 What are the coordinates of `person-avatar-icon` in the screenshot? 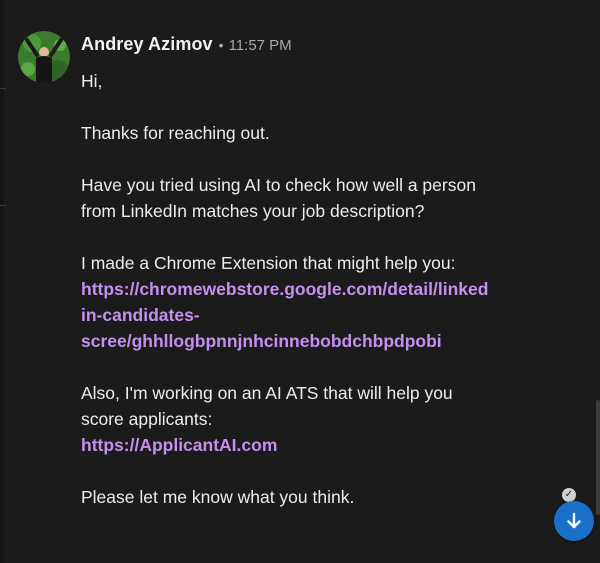 It's located at (44, 57).